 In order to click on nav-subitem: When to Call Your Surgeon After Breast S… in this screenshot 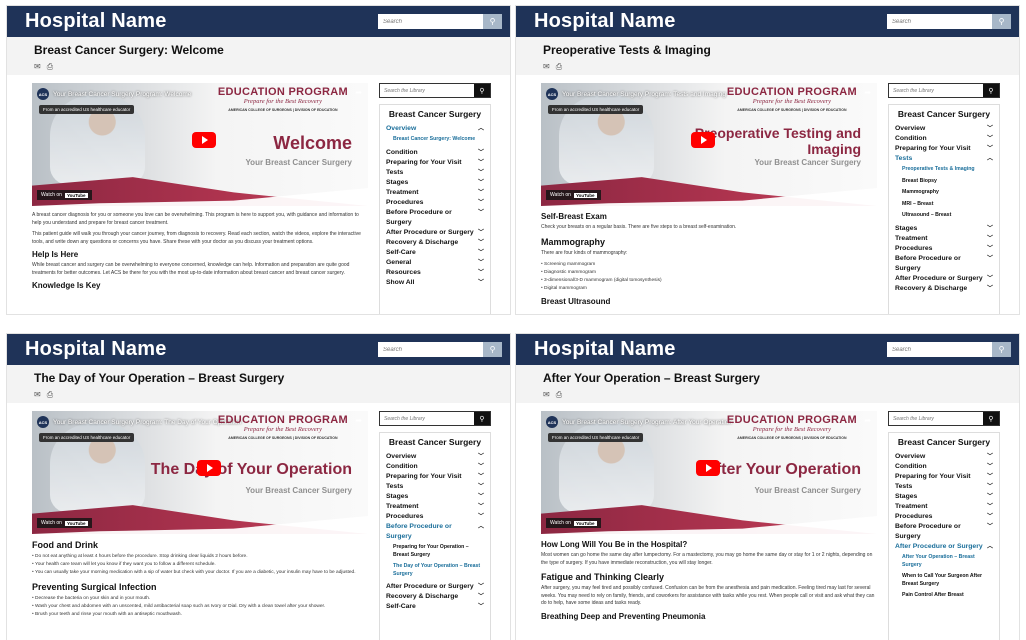, I will do `click(944, 580)`.